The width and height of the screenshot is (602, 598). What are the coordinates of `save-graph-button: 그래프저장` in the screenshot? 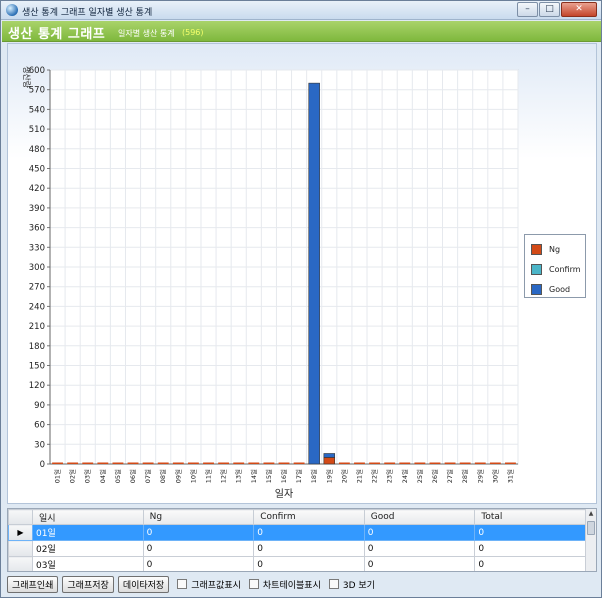 It's located at (88, 584).